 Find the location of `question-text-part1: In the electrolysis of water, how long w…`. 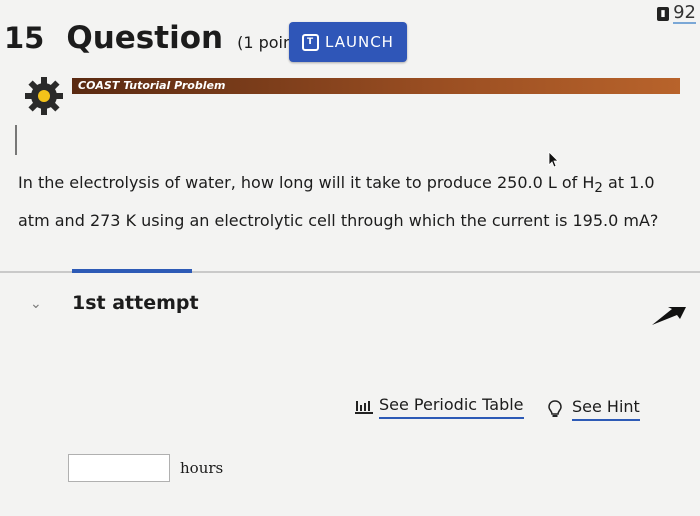

question-text-part1: In the electrolysis of water, how long w… is located at coordinates (306, 182).